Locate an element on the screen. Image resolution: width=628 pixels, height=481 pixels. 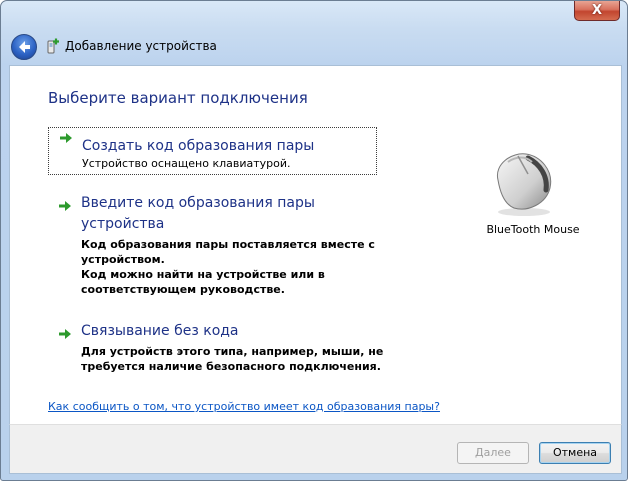
next-button: Далее is located at coordinates (493, 453).